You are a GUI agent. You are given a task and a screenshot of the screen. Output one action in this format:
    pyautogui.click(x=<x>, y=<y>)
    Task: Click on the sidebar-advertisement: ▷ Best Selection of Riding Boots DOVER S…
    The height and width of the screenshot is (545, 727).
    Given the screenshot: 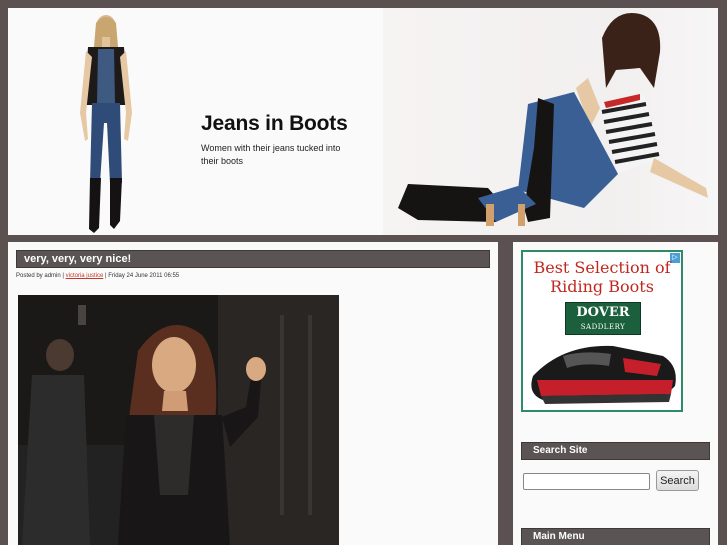 What is the action you would take?
    pyautogui.click(x=602, y=331)
    